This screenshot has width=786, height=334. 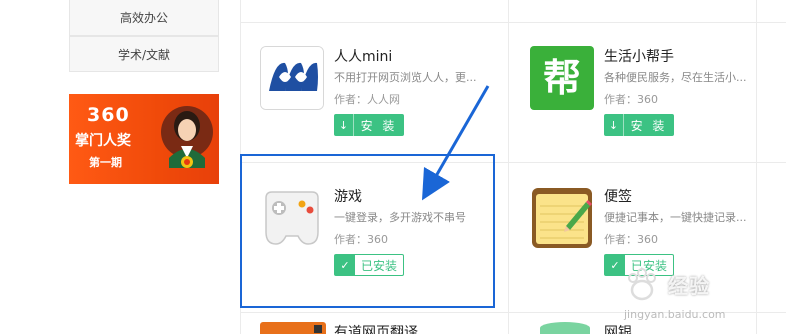 I want to click on app-name: 便签, so click(x=618, y=196).